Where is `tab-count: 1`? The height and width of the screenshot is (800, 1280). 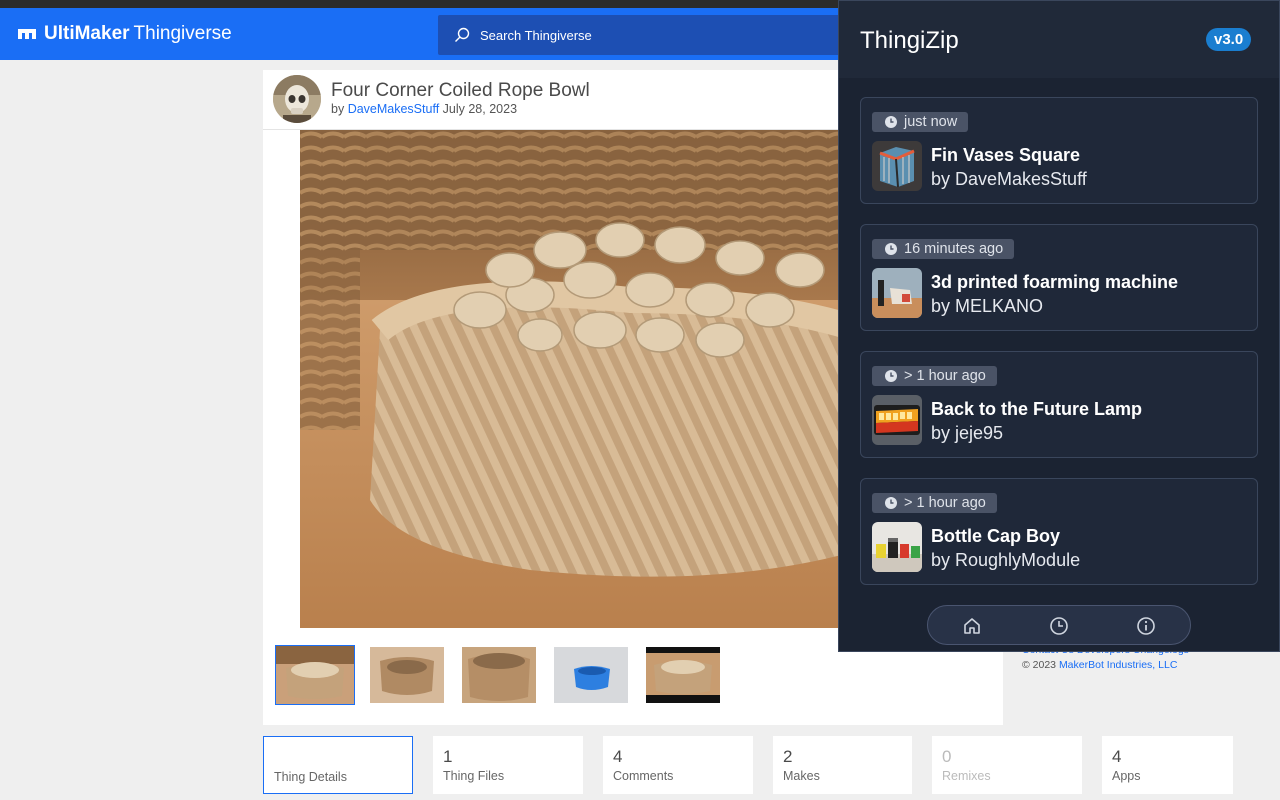 tab-count: 1 is located at coordinates (448, 756).